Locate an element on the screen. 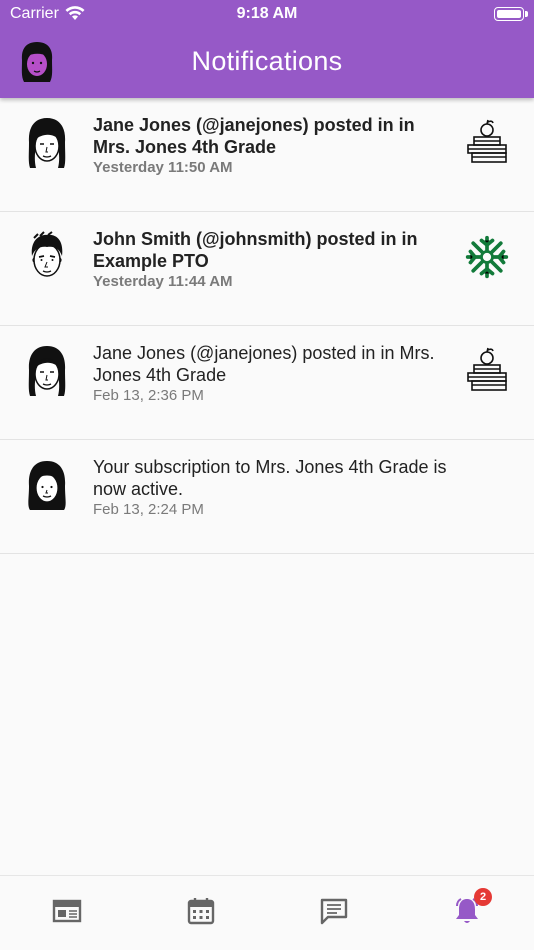 This screenshot has height=950, width=534. messages-icon is located at coordinates (334, 911).